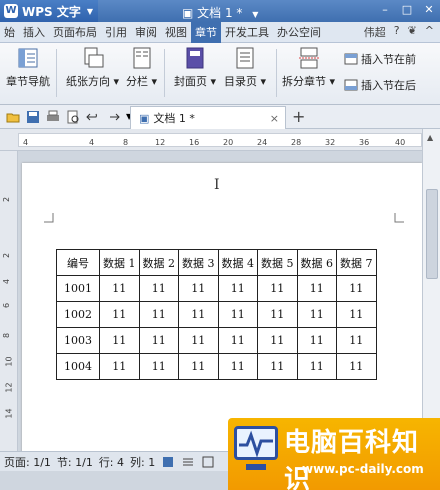  What do you see at coordinates (116, 32) in the screenshot?
I see `tab-references: 引用` at bounding box center [116, 32].